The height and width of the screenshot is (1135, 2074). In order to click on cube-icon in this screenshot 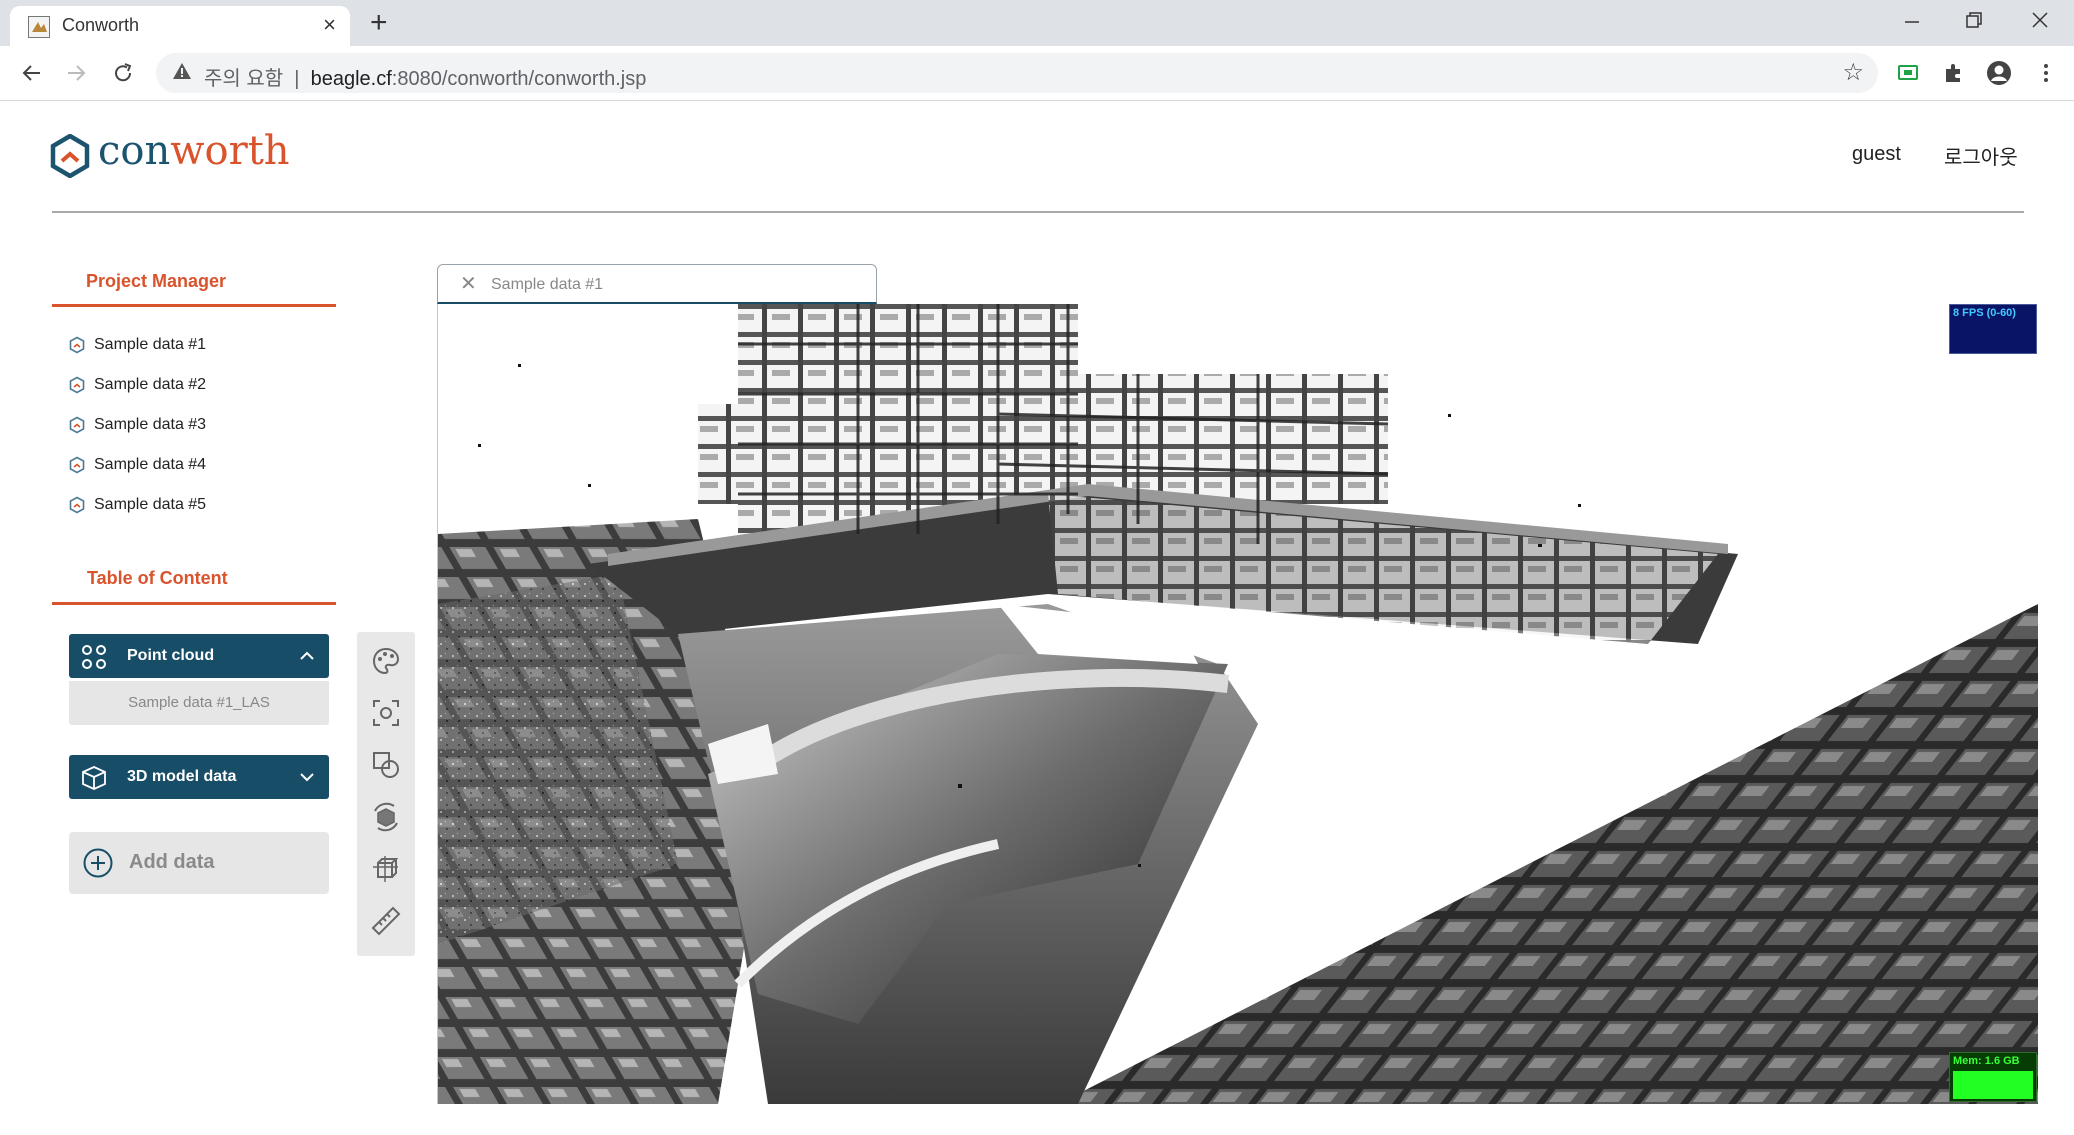, I will do `click(94, 778)`.